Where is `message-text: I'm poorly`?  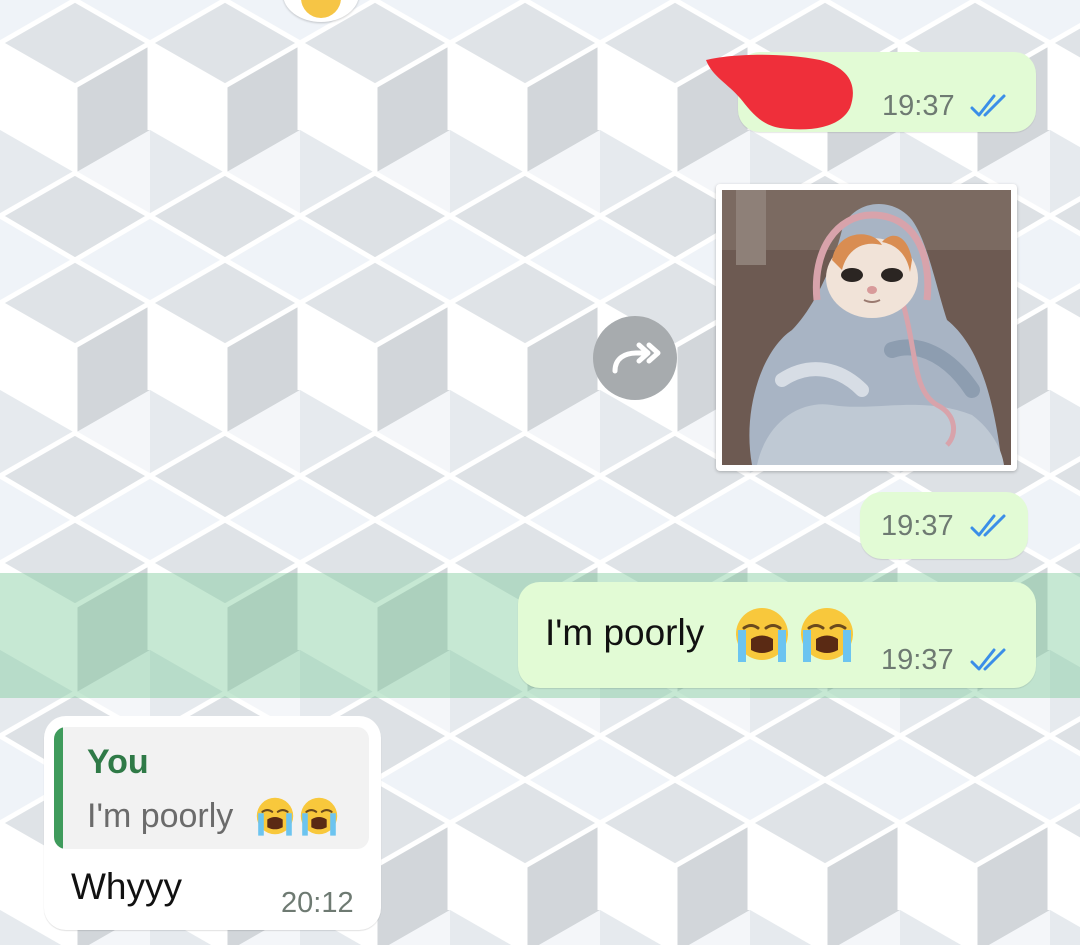
message-text: I'm poorly is located at coordinates (625, 632).